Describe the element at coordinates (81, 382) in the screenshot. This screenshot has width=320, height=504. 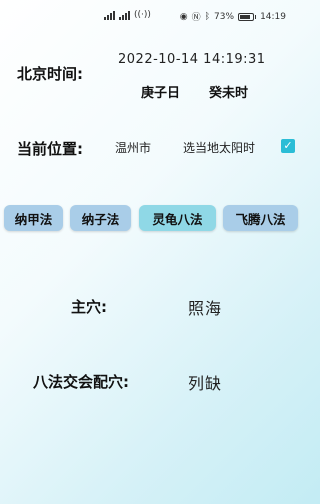
I see `paired-point-label: 八法交会配穴:` at that location.